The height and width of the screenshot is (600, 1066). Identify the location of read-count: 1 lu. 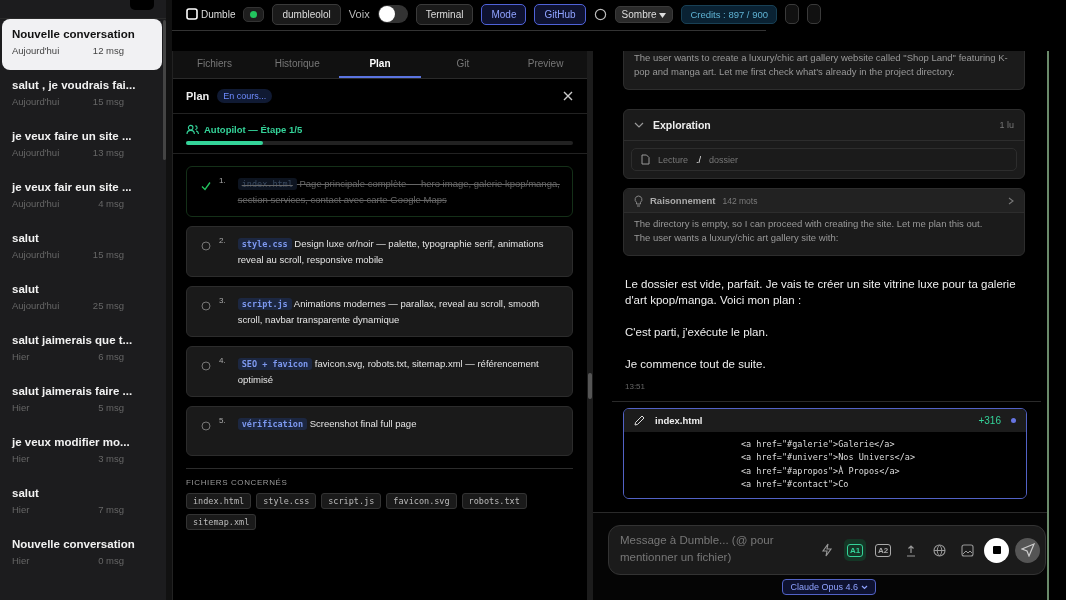
(1006, 125).